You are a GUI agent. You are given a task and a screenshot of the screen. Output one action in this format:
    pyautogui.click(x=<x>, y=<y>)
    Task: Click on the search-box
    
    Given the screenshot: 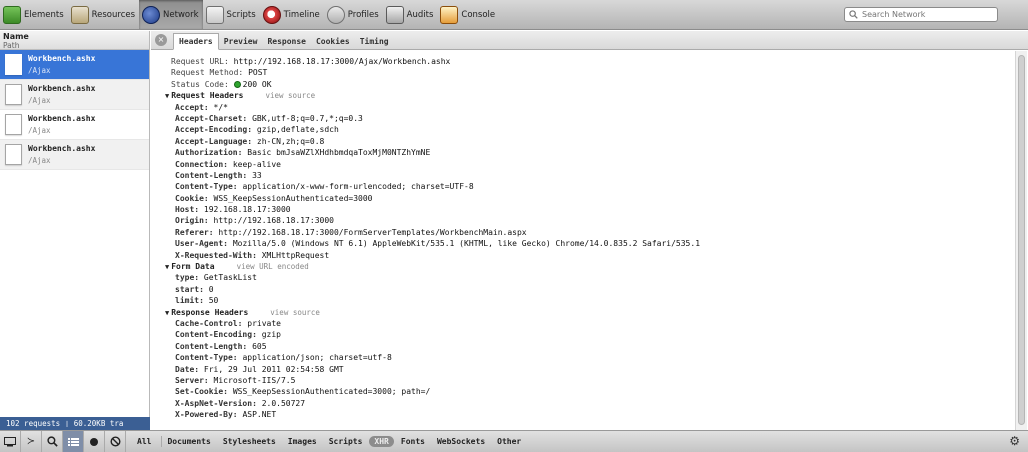 What is the action you would take?
    pyautogui.click(x=921, y=14)
    